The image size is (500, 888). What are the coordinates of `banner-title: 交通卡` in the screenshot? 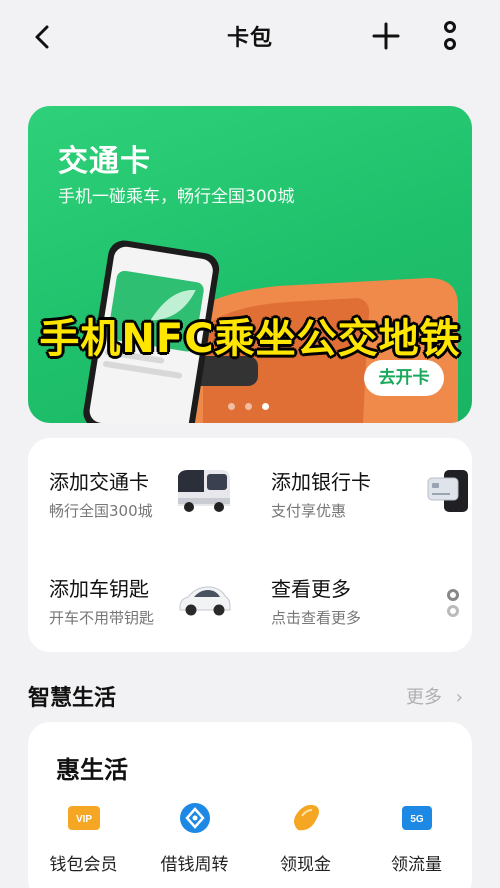 It's located at (104, 161).